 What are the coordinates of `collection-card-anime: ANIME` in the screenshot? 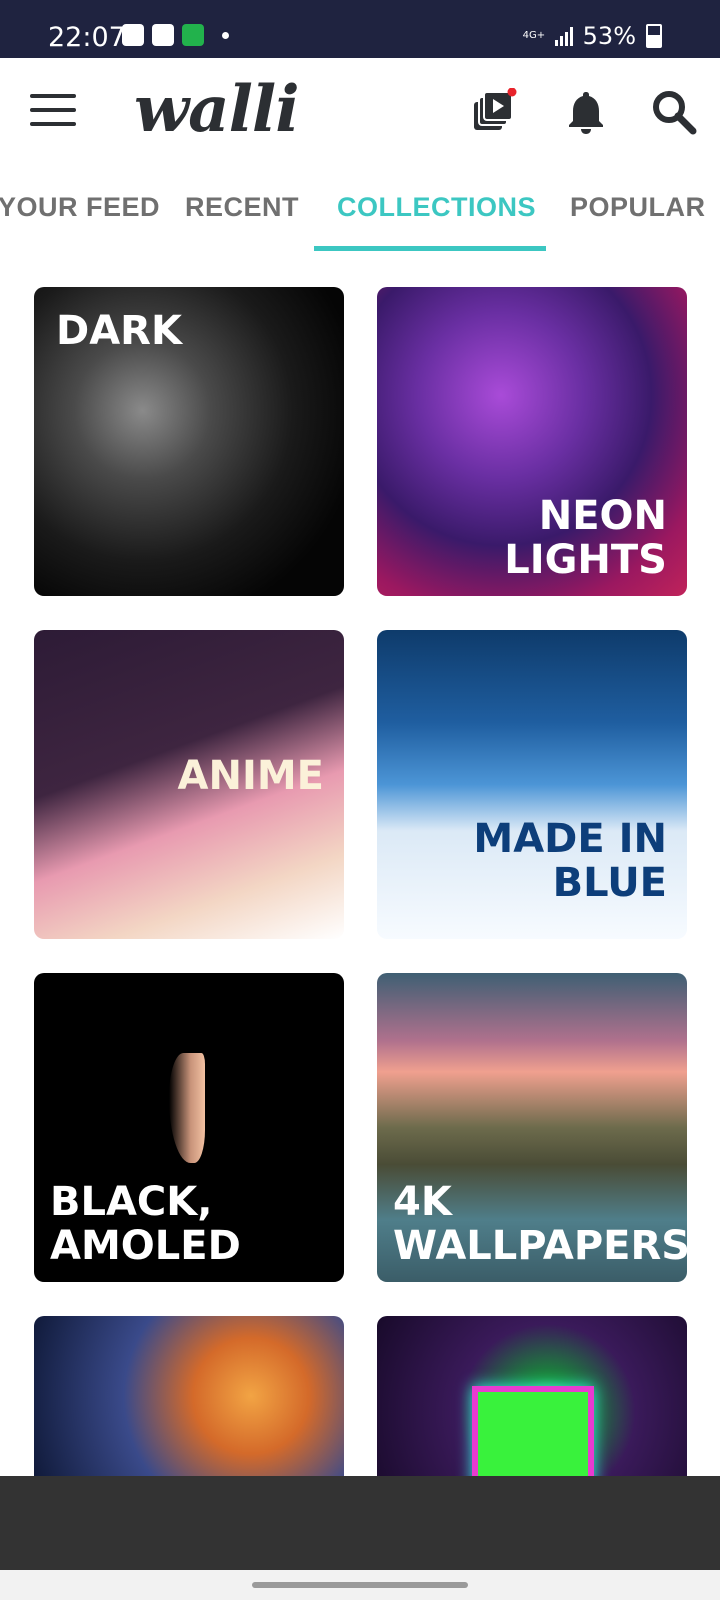 It's located at (189, 784).